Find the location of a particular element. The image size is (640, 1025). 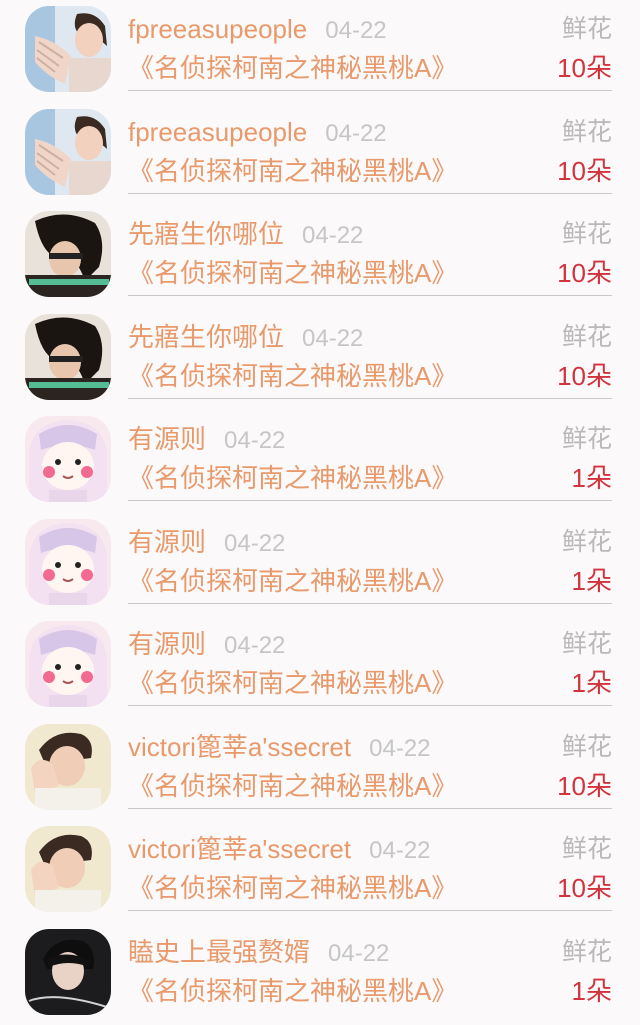

list-item: 瞌史上最强赘婿04-22 《名侦探柯南之神秘黑桃A》 鲜花 1朵 is located at coordinates (320, 974).